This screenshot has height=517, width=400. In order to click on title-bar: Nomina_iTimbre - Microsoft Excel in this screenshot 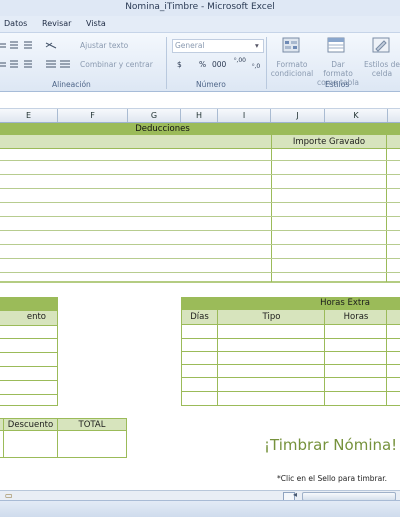, I will do `click(200, 8)`.